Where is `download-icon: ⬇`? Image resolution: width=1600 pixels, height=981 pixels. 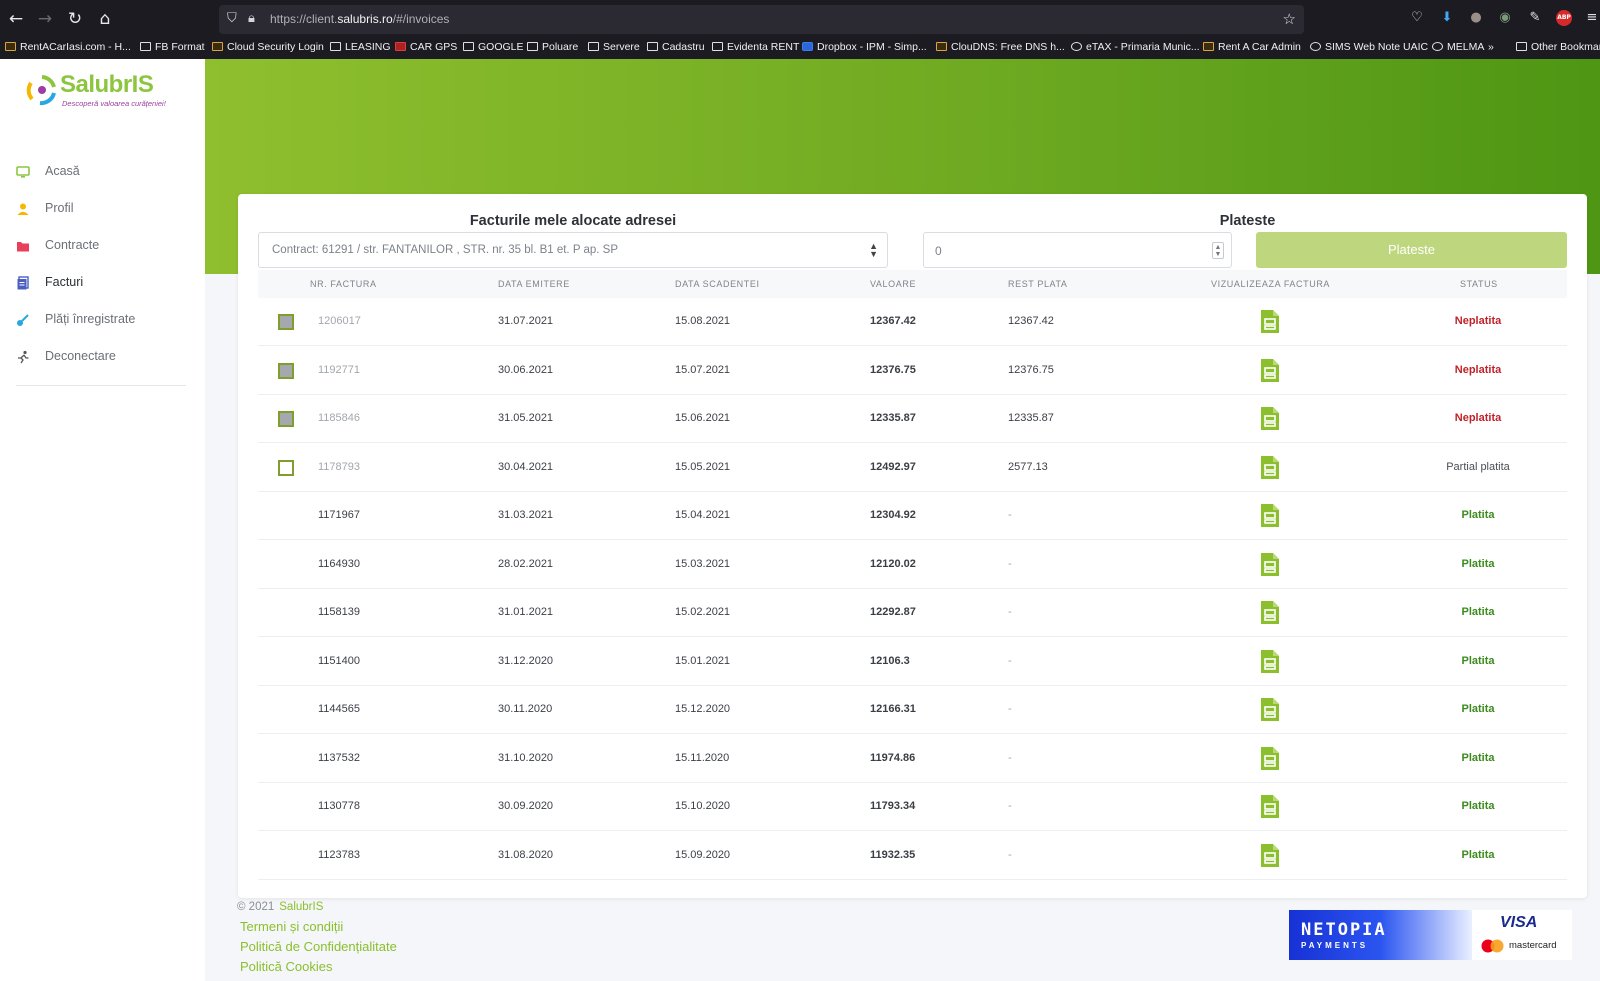 download-icon: ⬇ is located at coordinates (1447, 18).